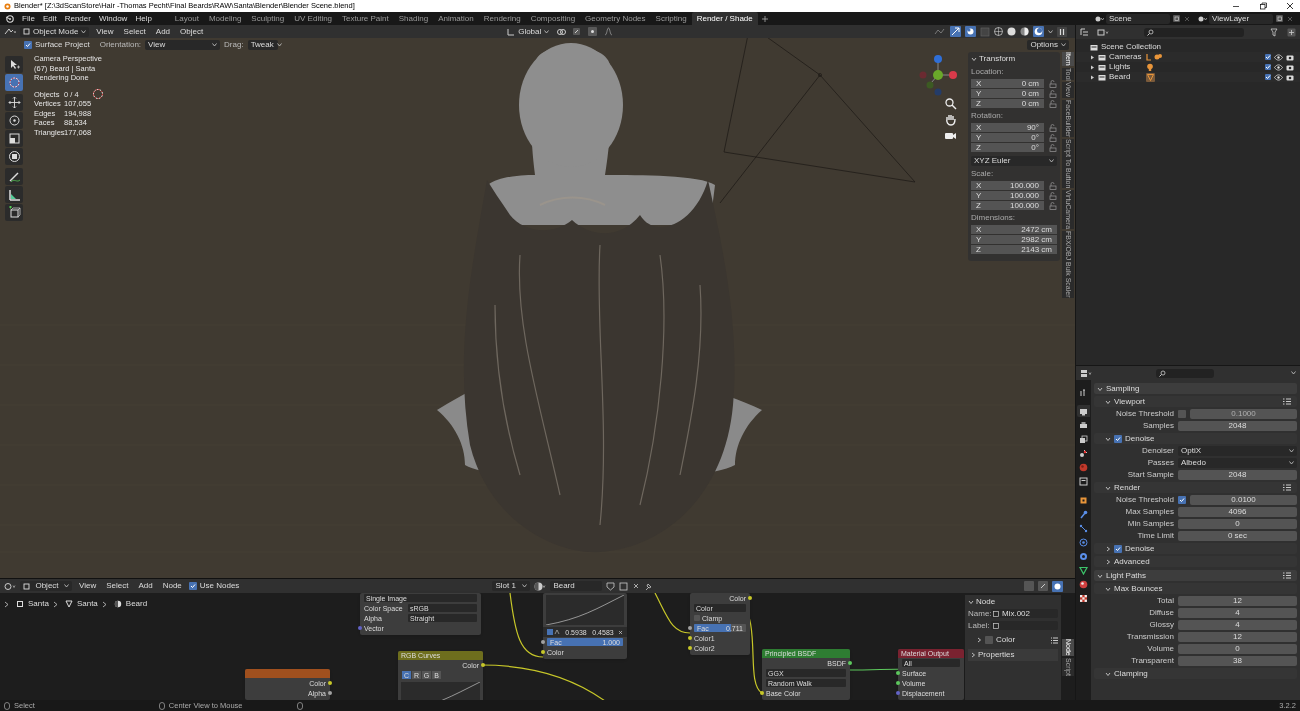 The width and height of the screenshot is (1300, 711). I want to click on workspace-tab: Geometry Nodes, so click(615, 18).